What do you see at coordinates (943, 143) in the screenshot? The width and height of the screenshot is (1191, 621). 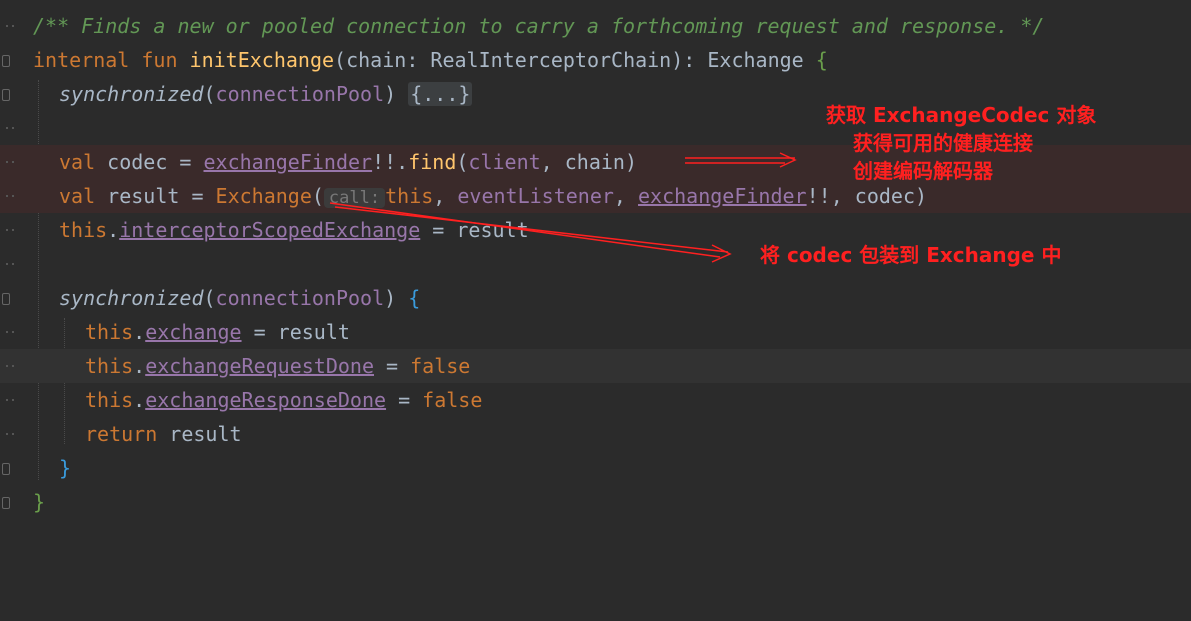 I see `annotation-healthy-connection: 获得可用的健康连接` at bounding box center [943, 143].